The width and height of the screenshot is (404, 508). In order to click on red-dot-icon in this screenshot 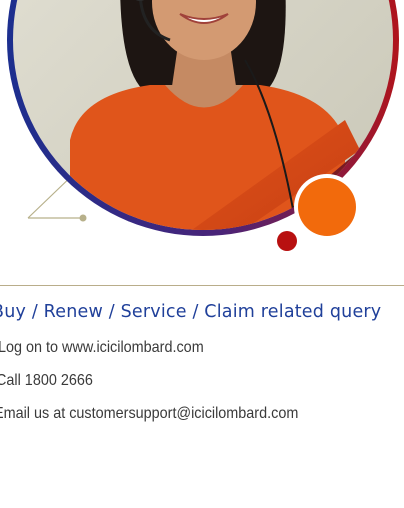, I will do `click(287, 241)`.